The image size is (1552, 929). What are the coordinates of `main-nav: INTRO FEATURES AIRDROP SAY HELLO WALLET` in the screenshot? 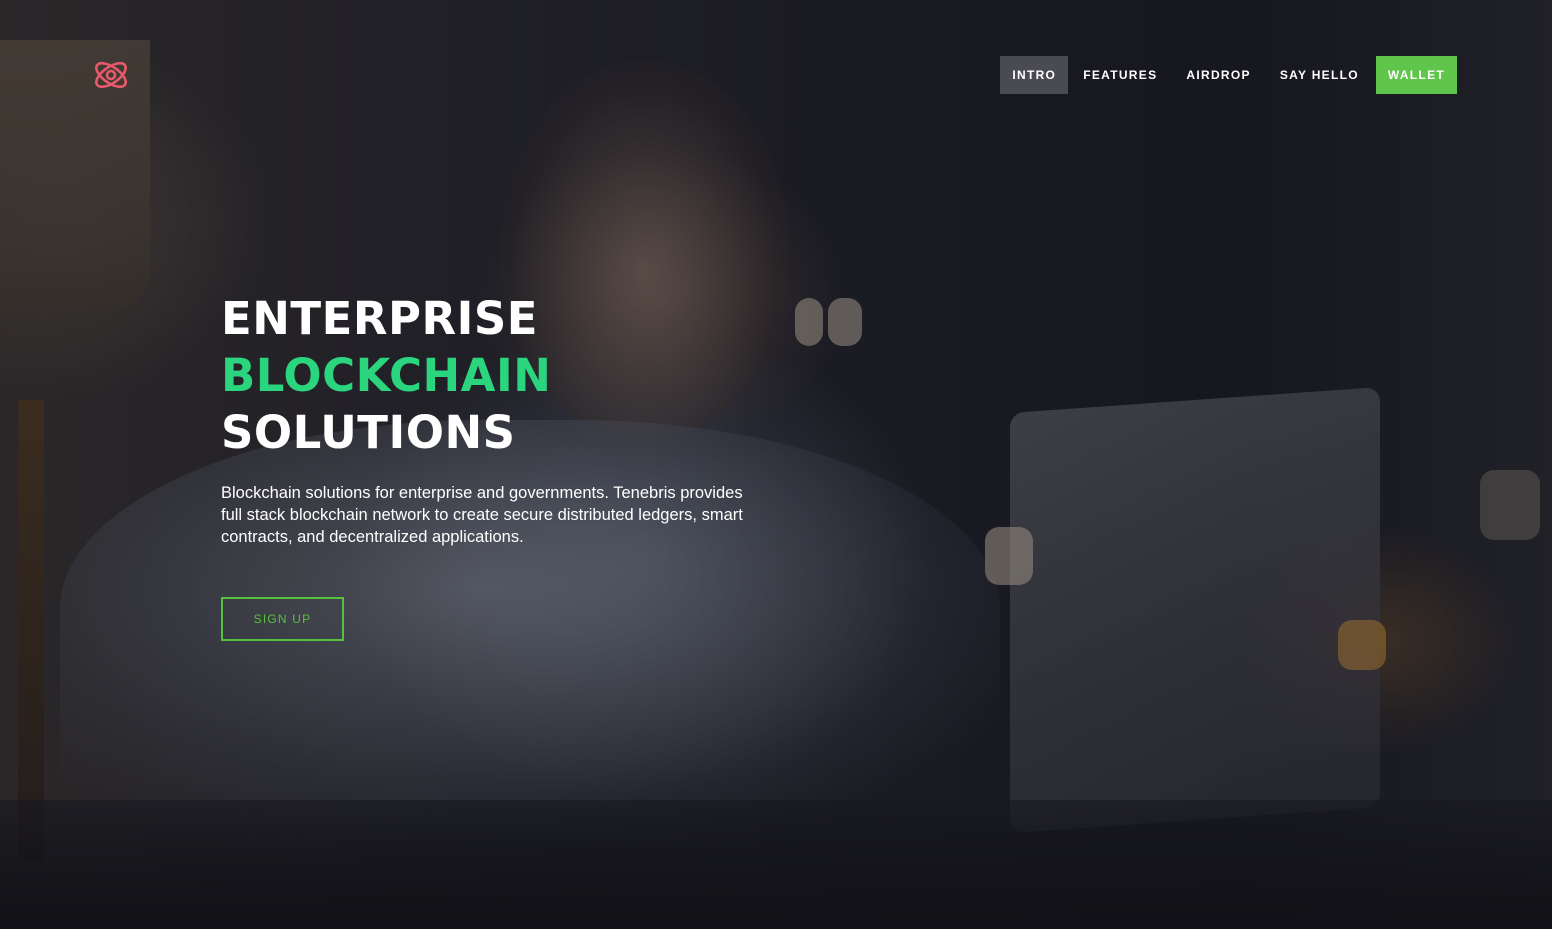 It's located at (1228, 75).